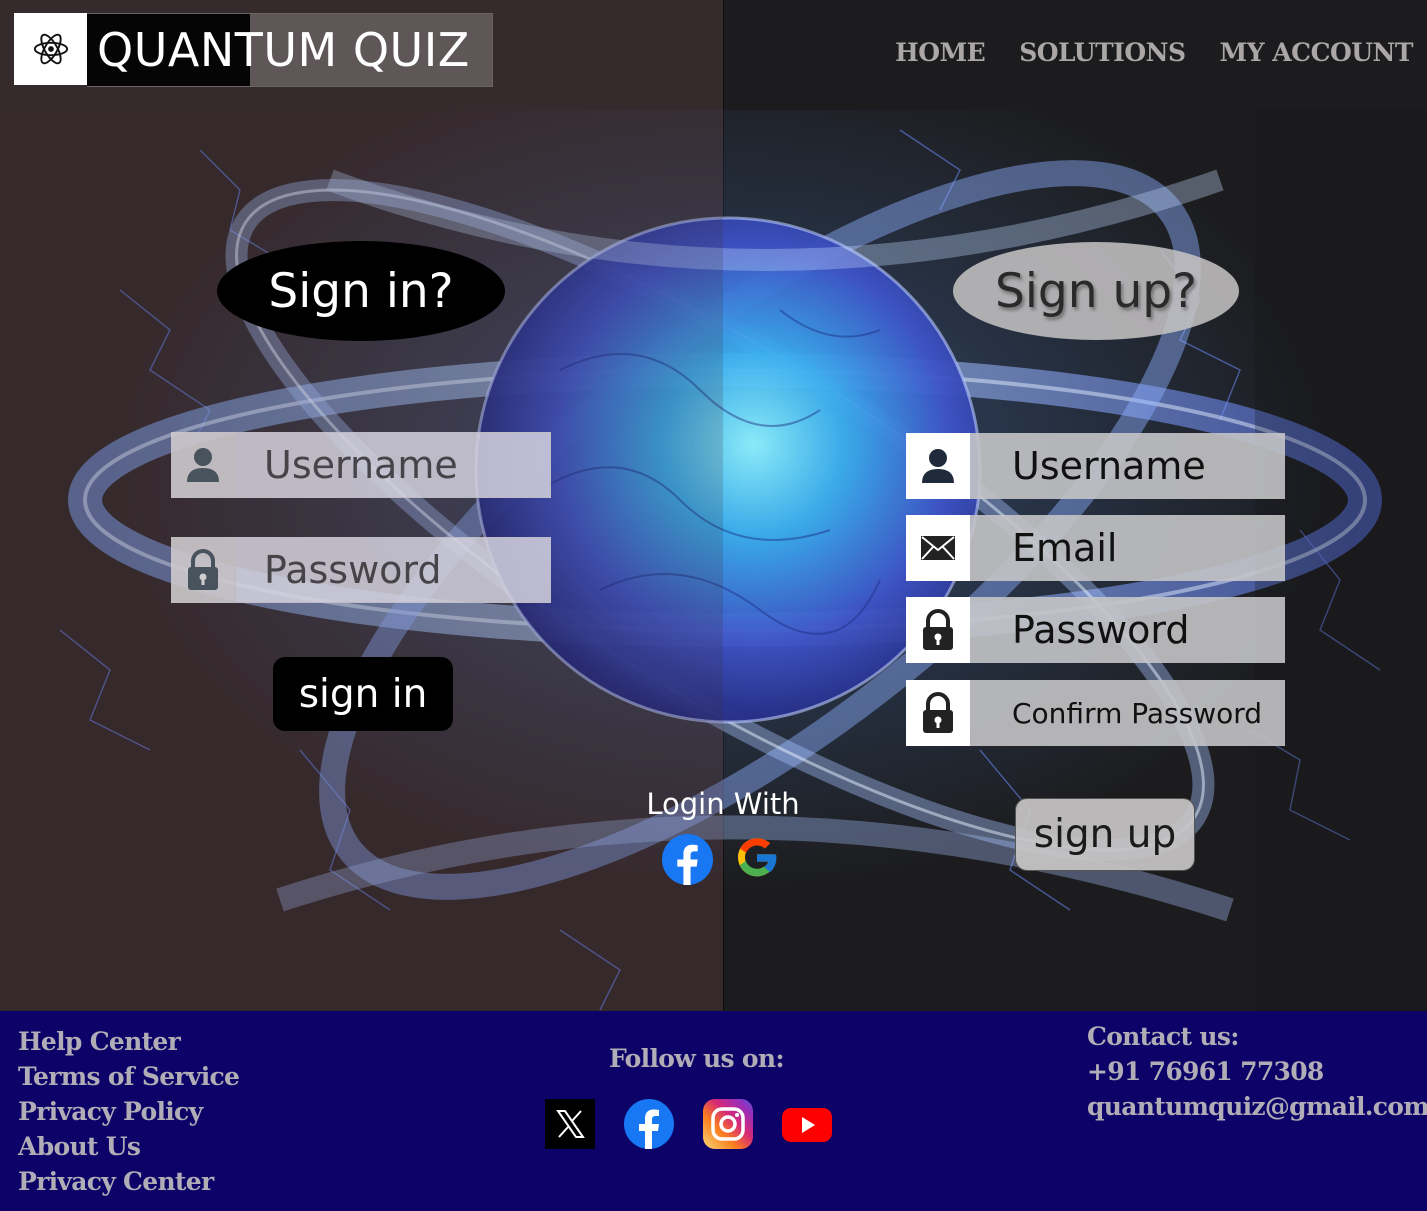  Describe the element at coordinates (1096, 291) in the screenshot. I see `signup-heading: Sign up?` at that location.